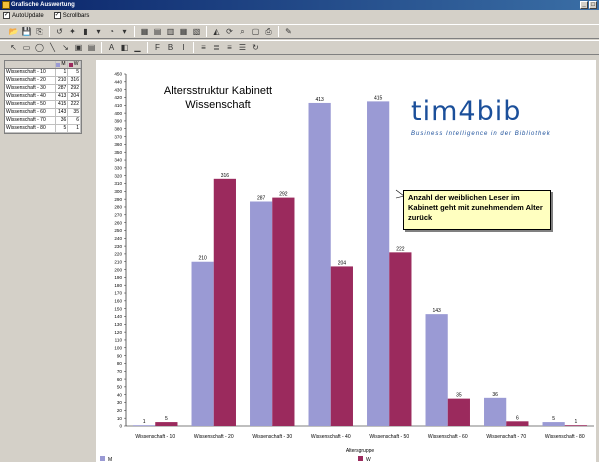 Image resolution: width=599 pixels, height=462 pixels. Describe the element at coordinates (30, 120) in the screenshot. I see `row-label: Wissenschaft - 70` at that location.